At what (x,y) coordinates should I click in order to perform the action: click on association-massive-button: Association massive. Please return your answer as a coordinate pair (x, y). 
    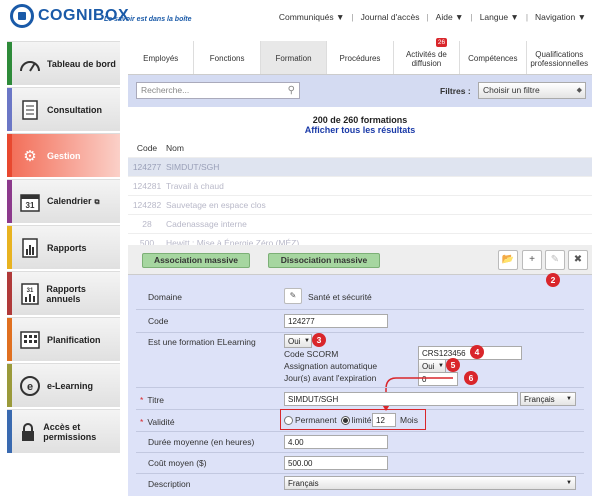
    Looking at the image, I should click on (196, 260).